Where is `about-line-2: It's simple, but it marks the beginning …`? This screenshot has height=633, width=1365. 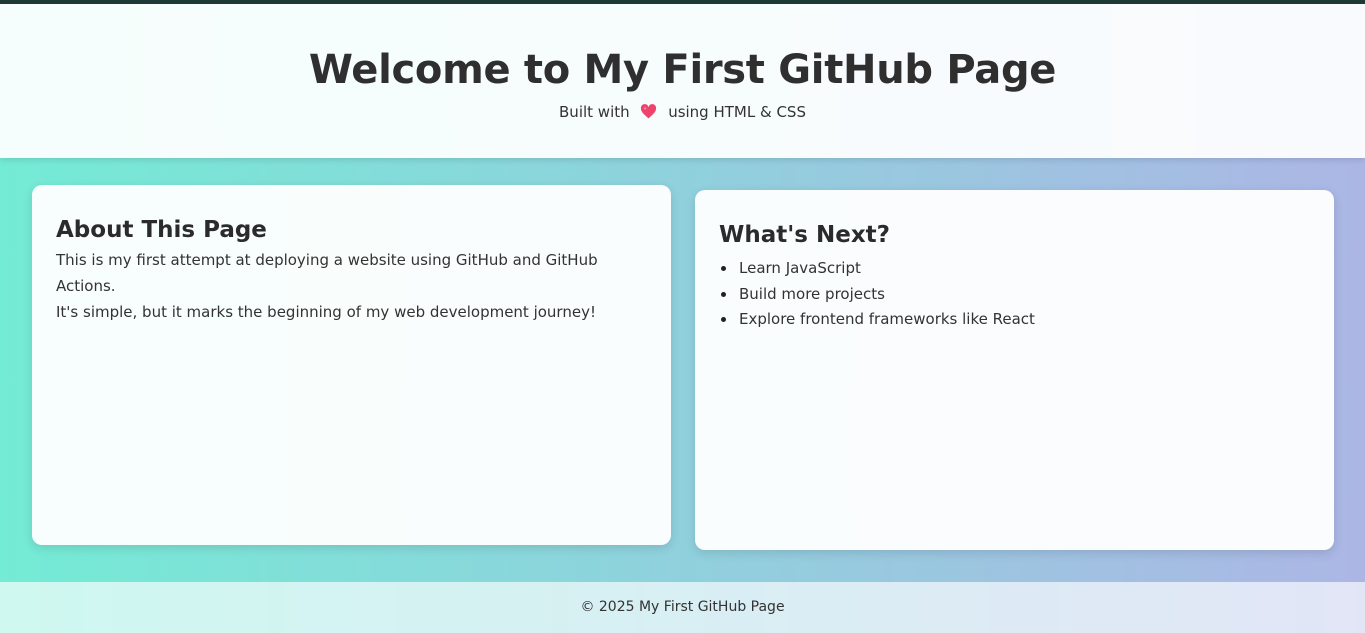
about-line-2: It's simple, but it marks the beginning … is located at coordinates (326, 312).